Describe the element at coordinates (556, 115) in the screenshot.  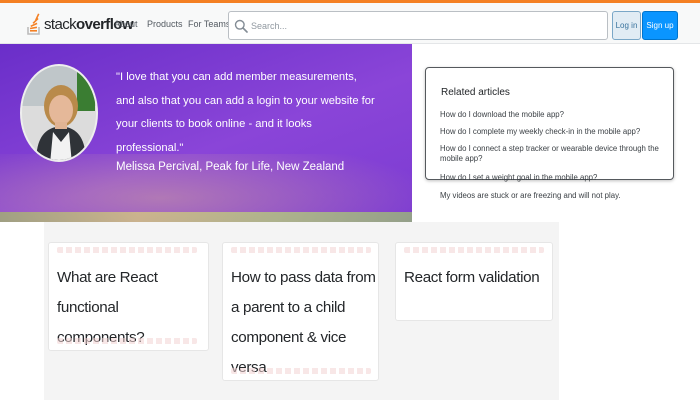
I see `related-article-link: How do I download the mobile app?` at that location.